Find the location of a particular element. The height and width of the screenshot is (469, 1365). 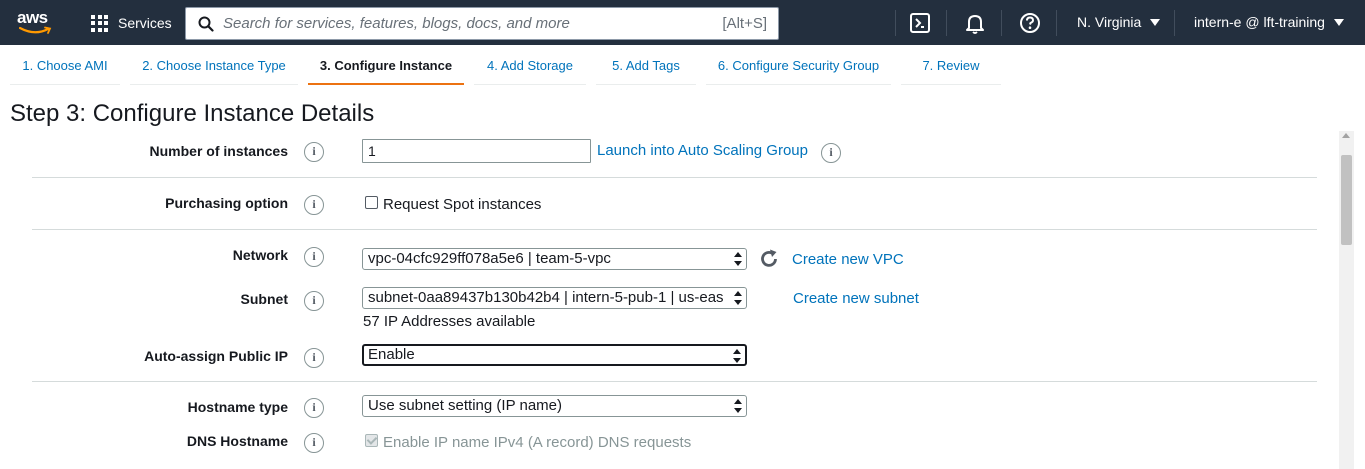

region-selector: N. Virginia is located at coordinates (1119, 22).